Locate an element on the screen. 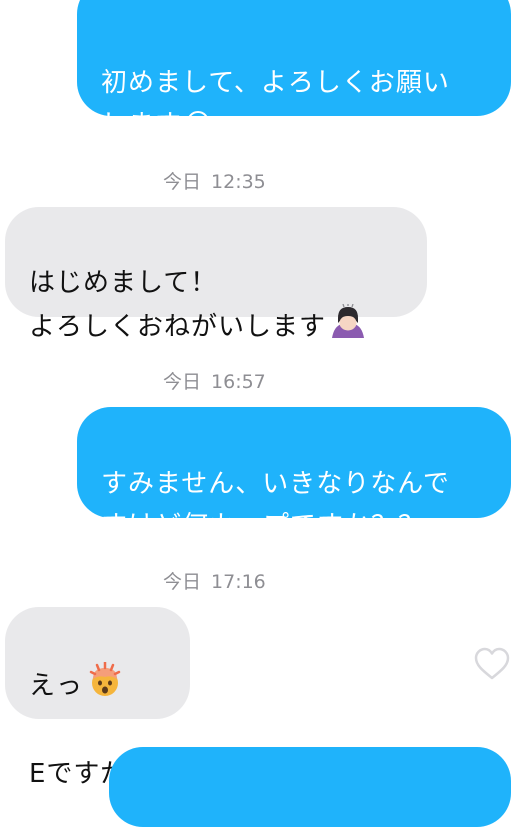 The image size is (511, 837). person-bowing-icon is located at coordinates (348, 327).